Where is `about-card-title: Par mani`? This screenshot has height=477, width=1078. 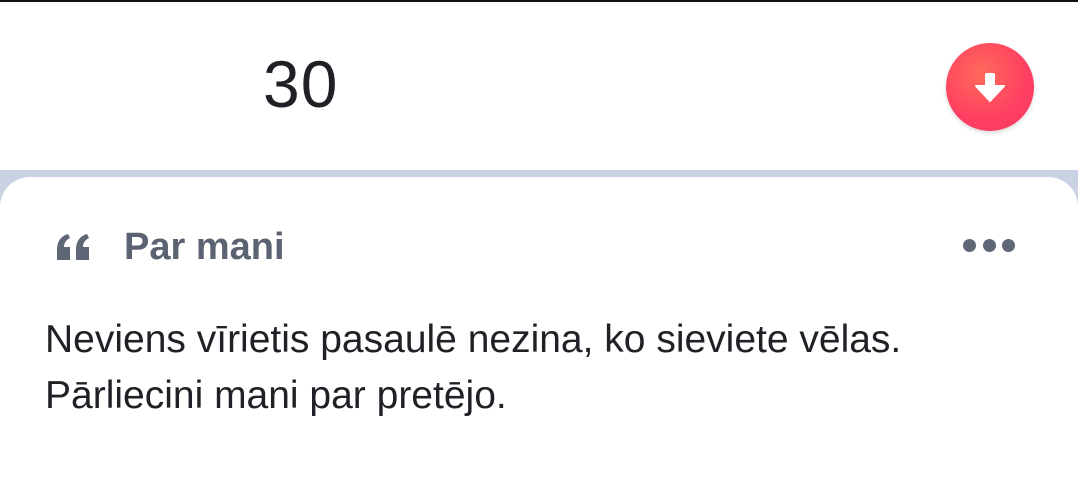
about-card-title: Par mani is located at coordinates (204, 247).